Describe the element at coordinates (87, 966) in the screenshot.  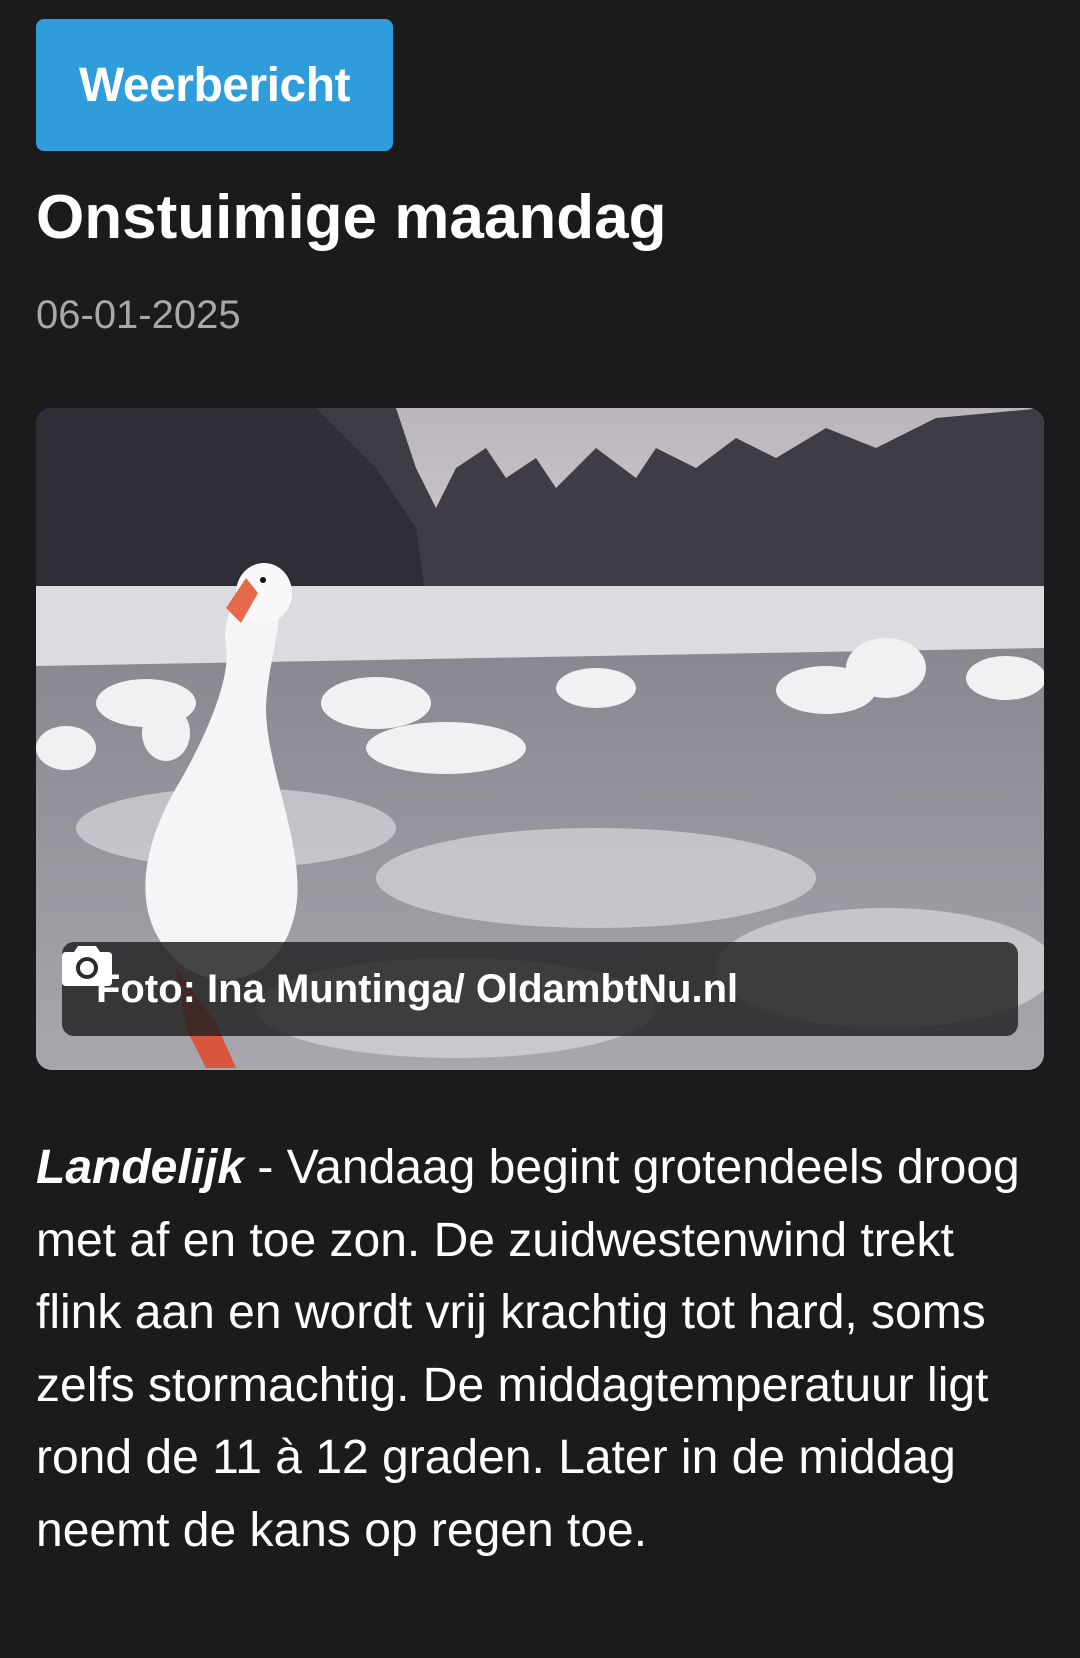
I see `camera-icon` at that location.